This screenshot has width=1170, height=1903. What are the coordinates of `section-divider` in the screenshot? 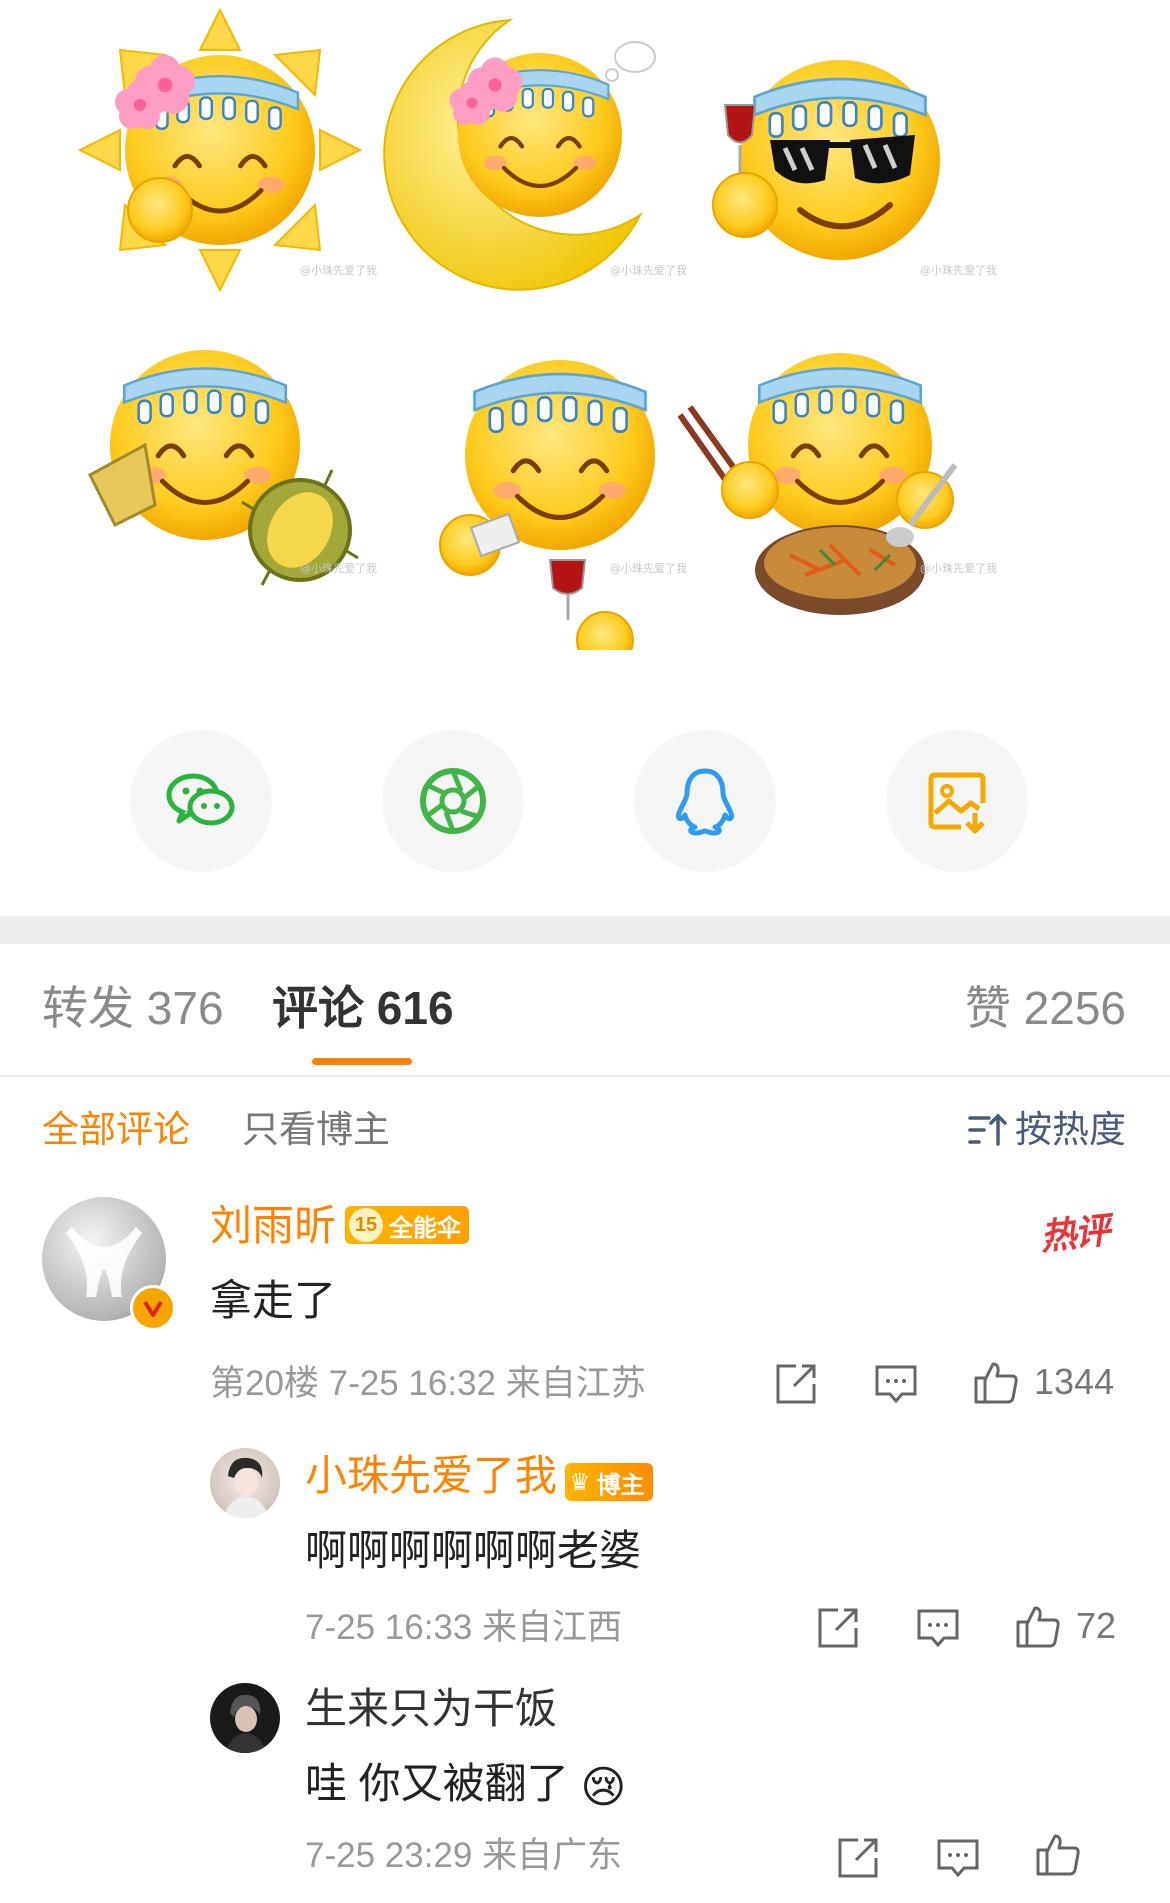 It's located at (585, 930).